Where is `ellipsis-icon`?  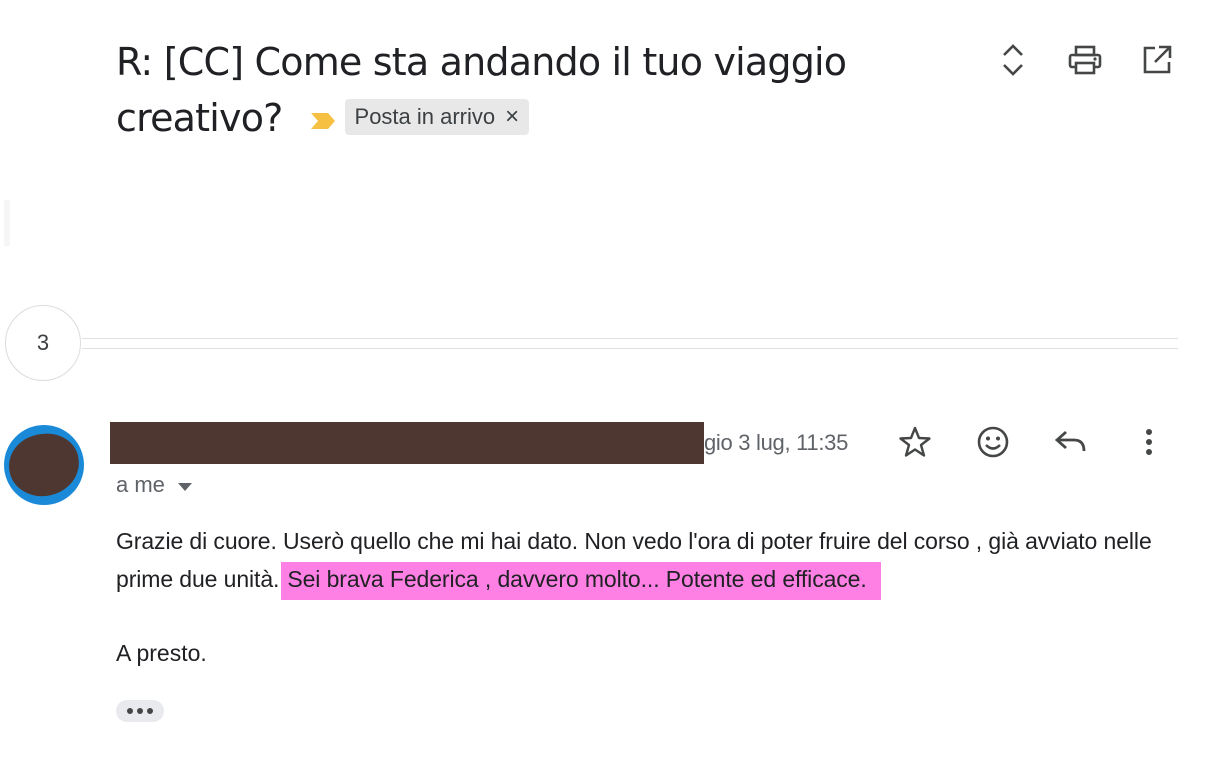 ellipsis-icon is located at coordinates (140, 711).